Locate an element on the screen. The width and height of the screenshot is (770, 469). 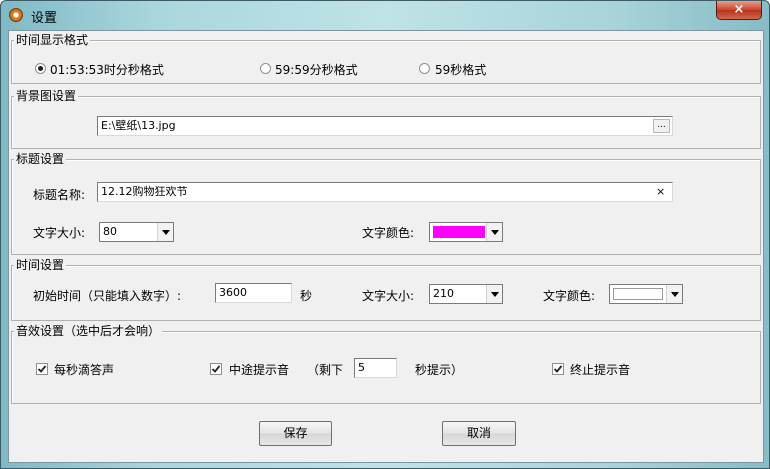
cancel-button: 取消 is located at coordinates (479, 433).